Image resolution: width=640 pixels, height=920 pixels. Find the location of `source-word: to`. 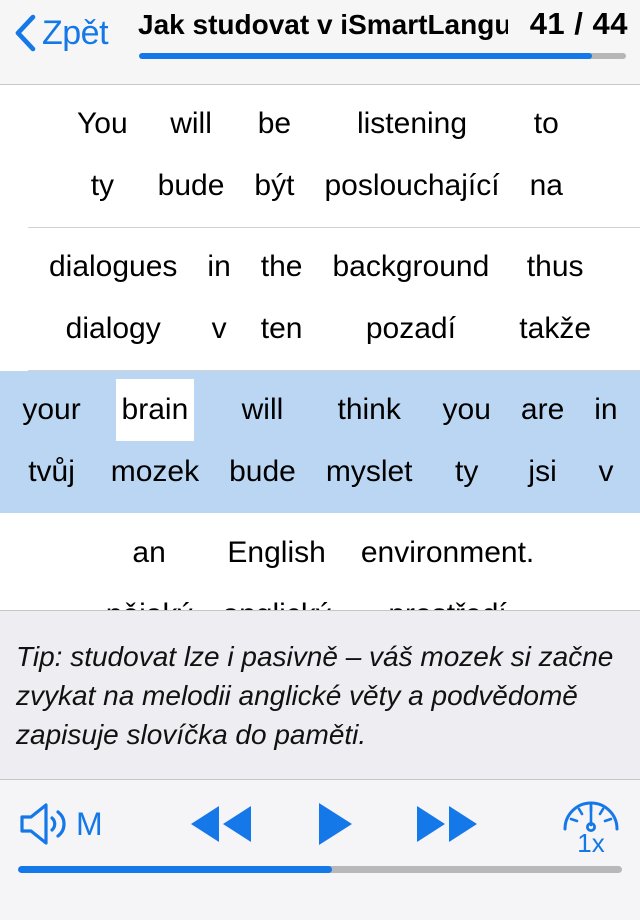

source-word: to is located at coordinates (546, 124).